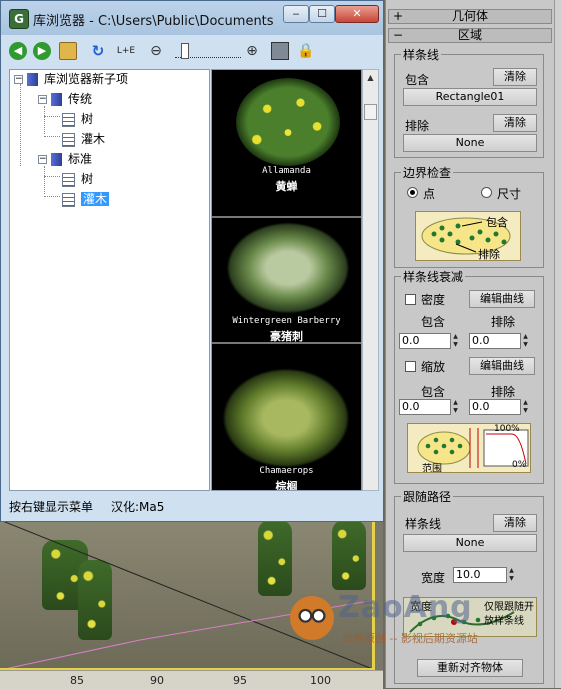 Image resolution: width=561 pixels, height=689 pixels. Describe the element at coordinates (412, 192) in the screenshot. I see `point-radio` at that location.